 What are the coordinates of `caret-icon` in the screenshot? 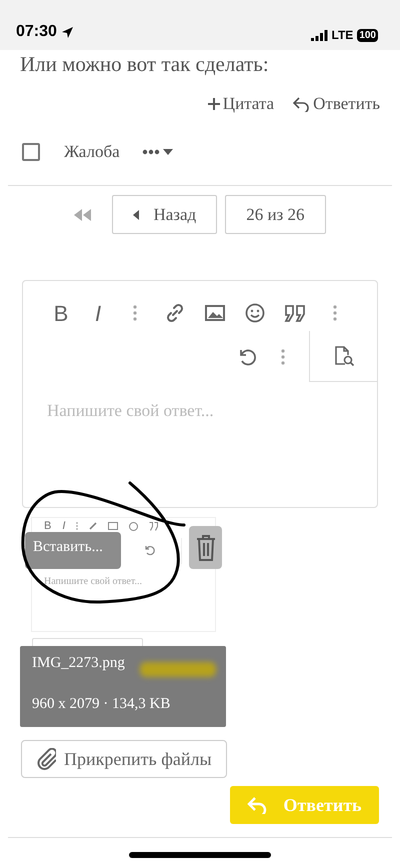 It's located at (136, 215).